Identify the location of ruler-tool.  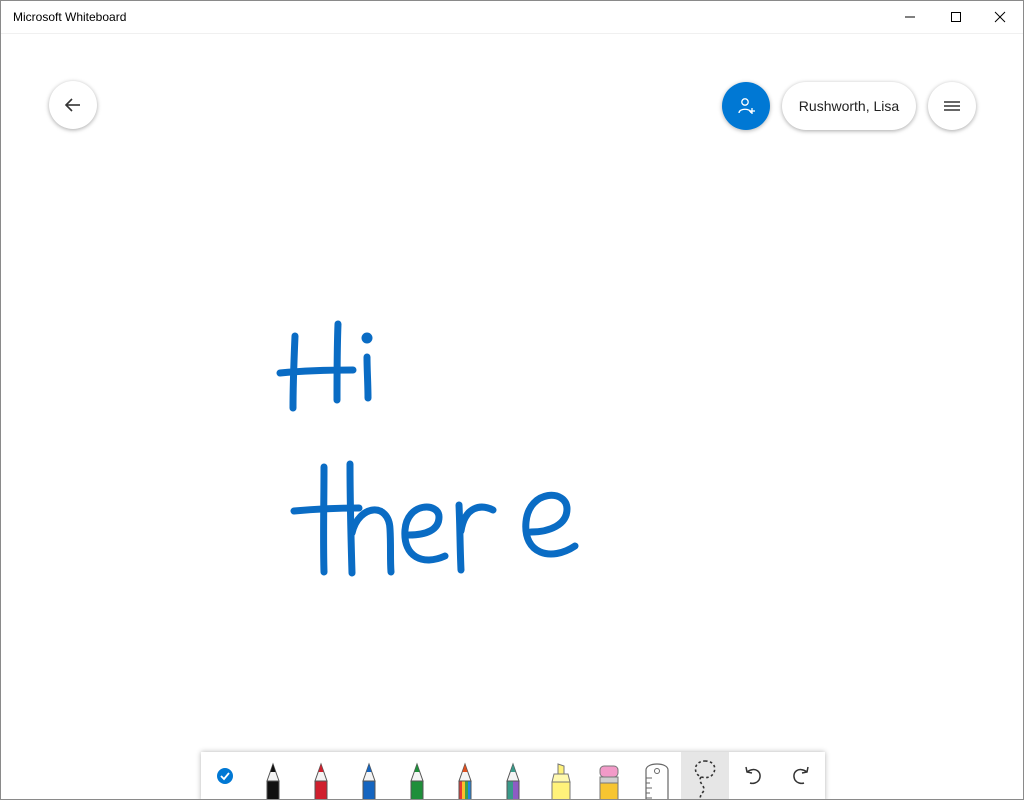
(657, 775).